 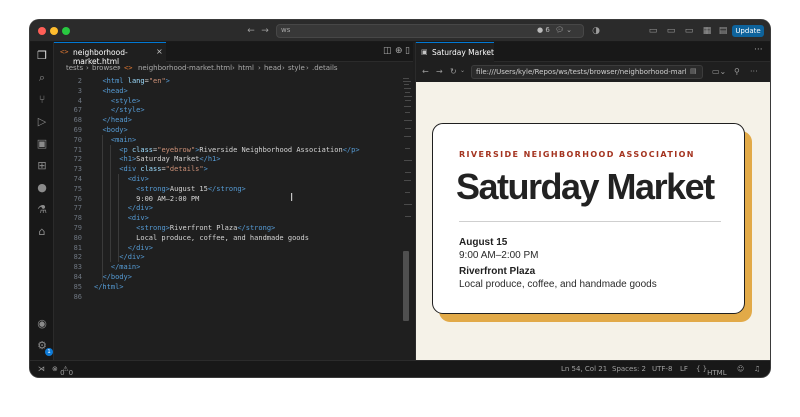 I want to click on line-number: 81, so click(x=77, y=247).